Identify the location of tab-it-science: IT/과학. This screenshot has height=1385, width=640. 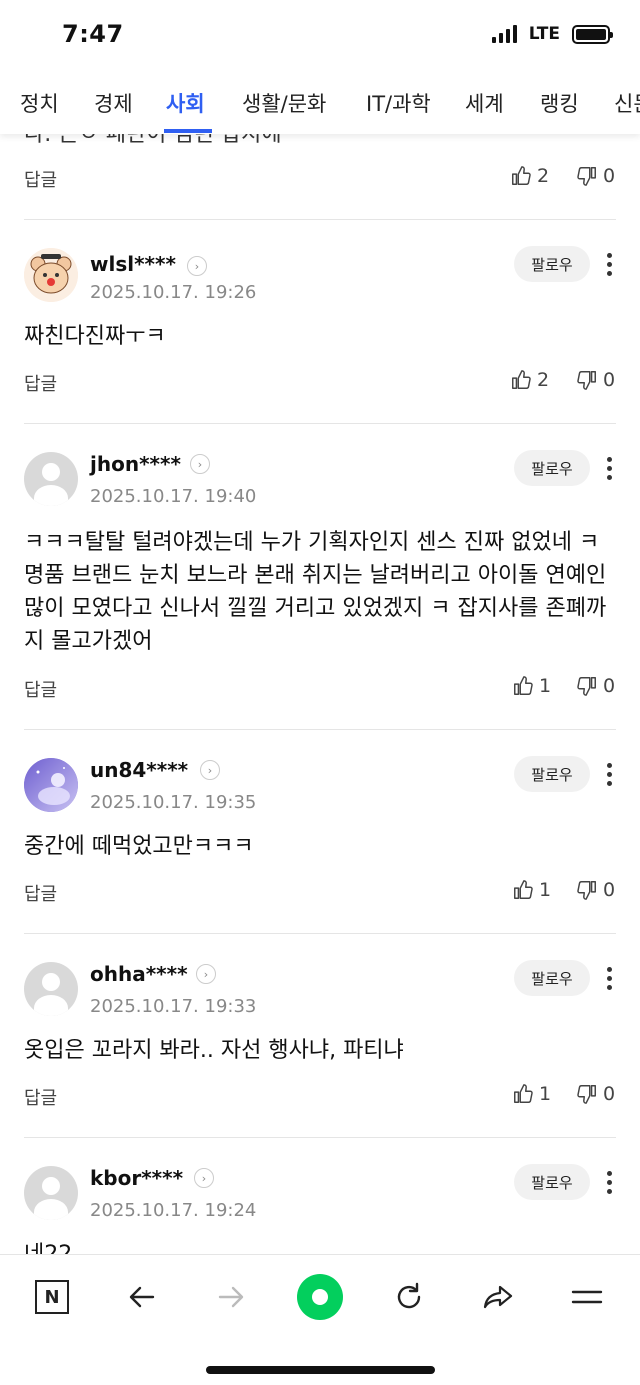
(398, 103).